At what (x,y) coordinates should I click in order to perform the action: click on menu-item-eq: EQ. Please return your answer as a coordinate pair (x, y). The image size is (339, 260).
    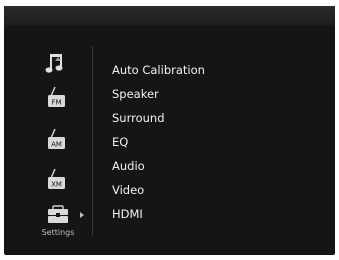
    Looking at the image, I should click on (202, 142).